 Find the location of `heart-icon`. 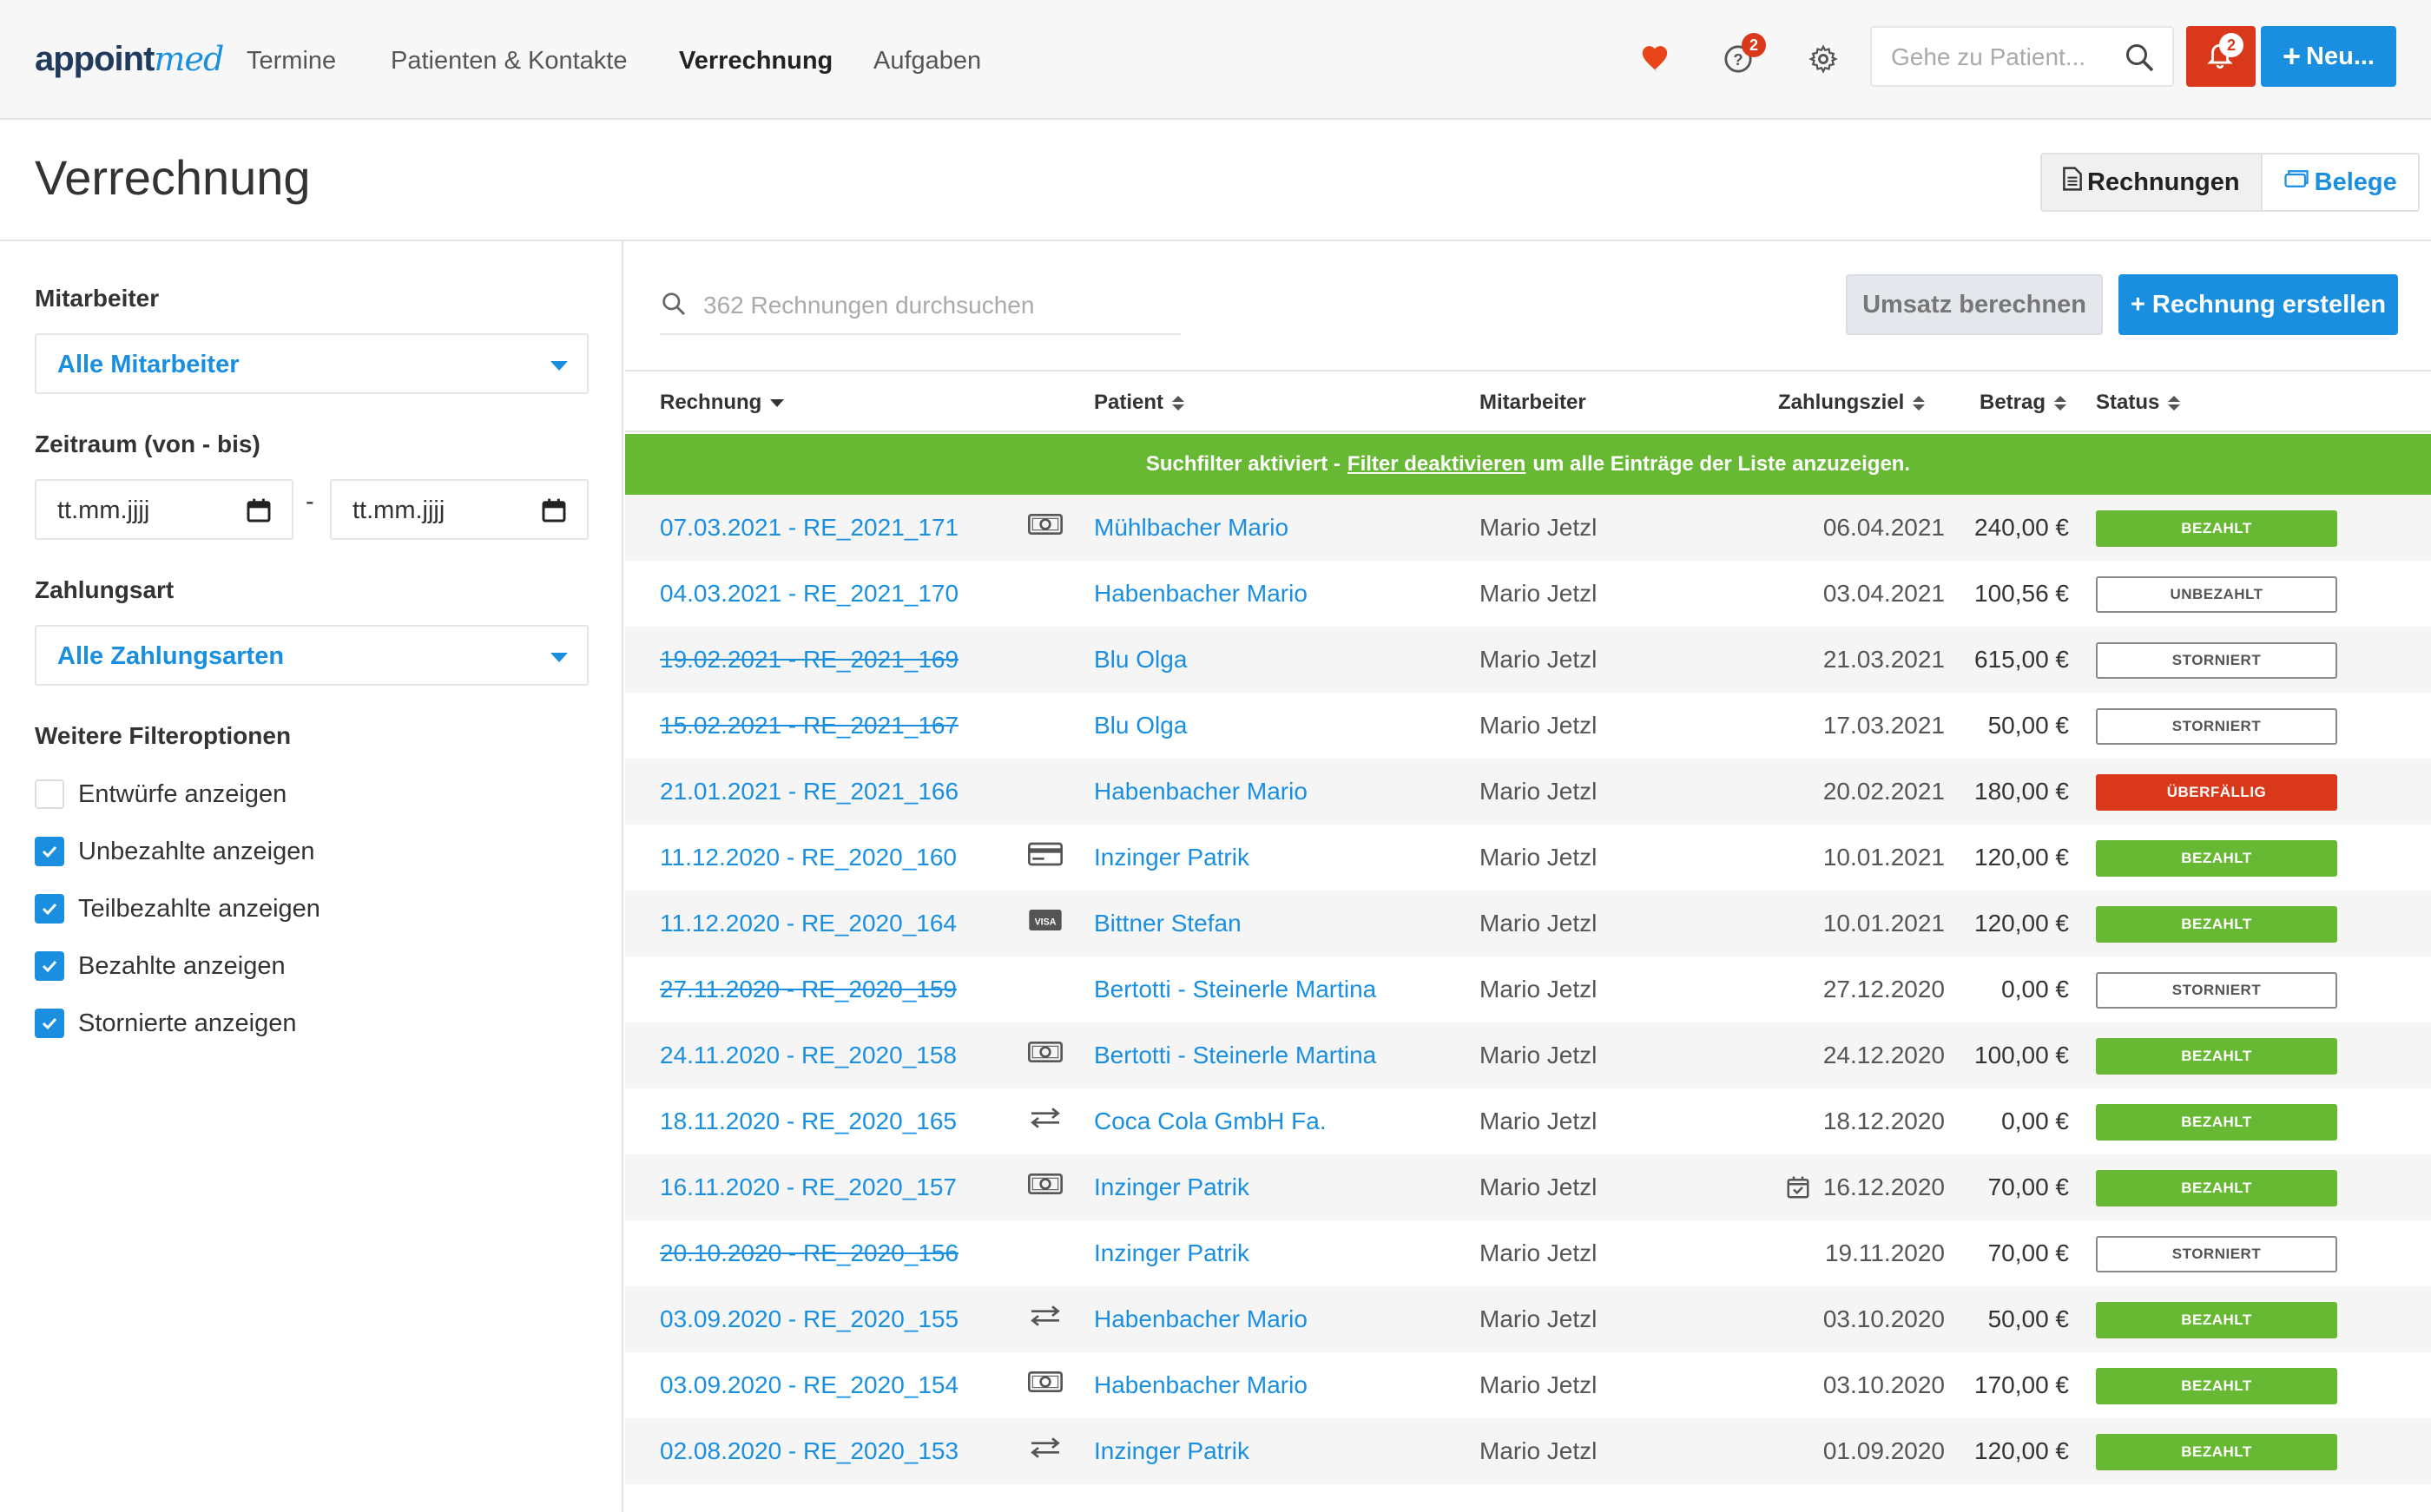

heart-icon is located at coordinates (1655, 59).